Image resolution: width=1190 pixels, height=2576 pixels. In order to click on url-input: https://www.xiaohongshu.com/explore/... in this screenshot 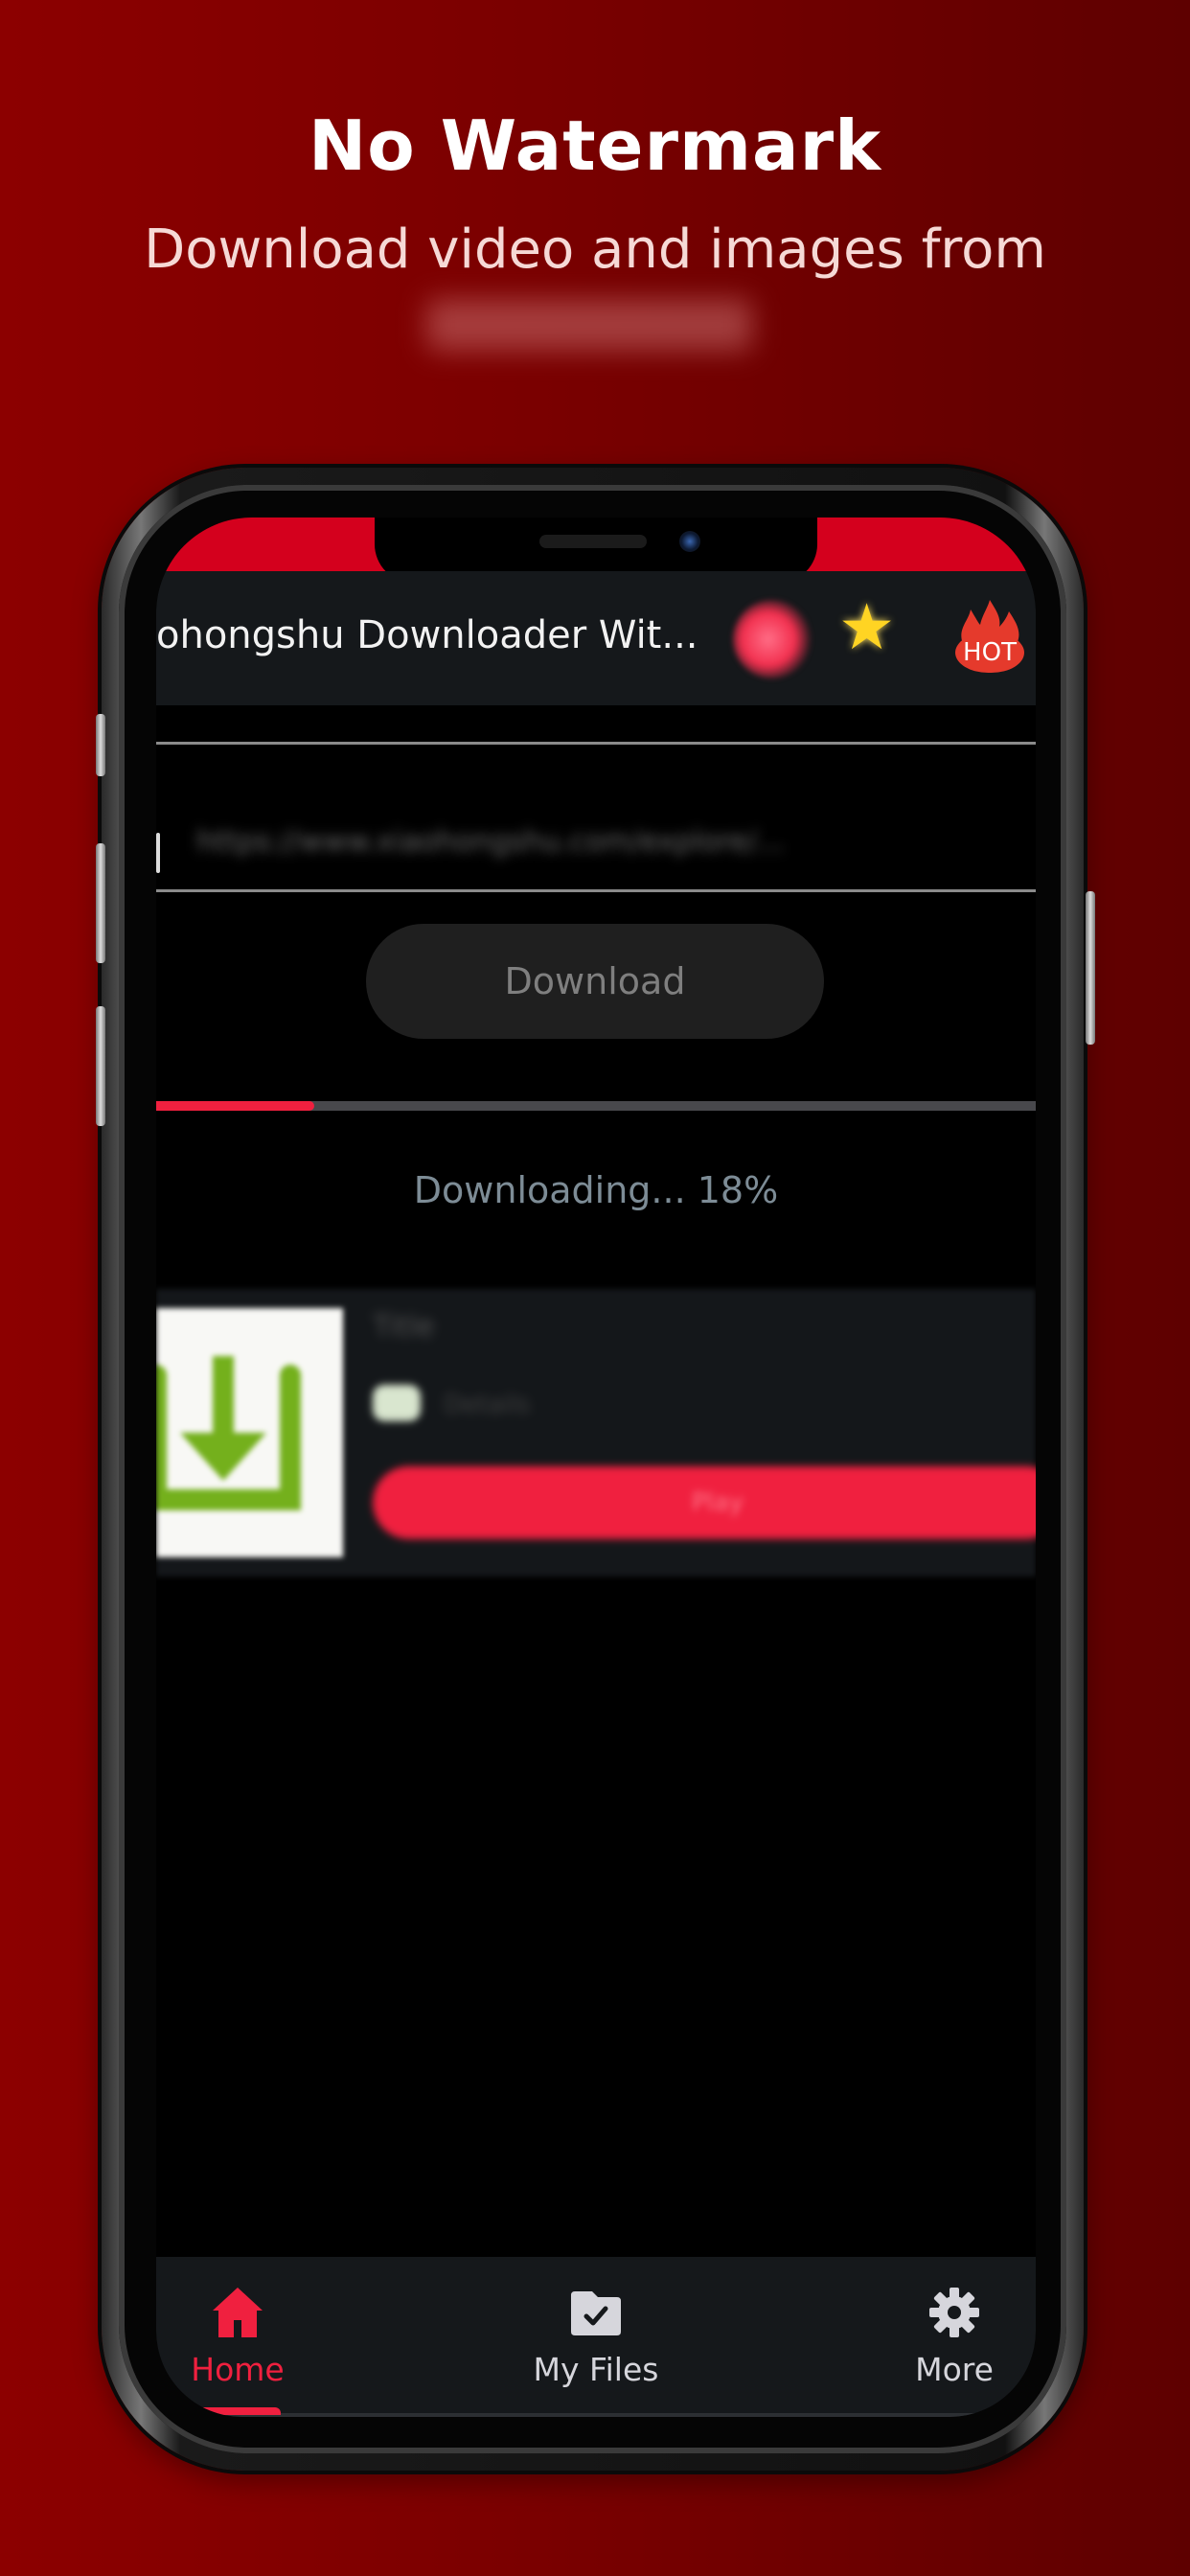, I will do `click(596, 819)`.